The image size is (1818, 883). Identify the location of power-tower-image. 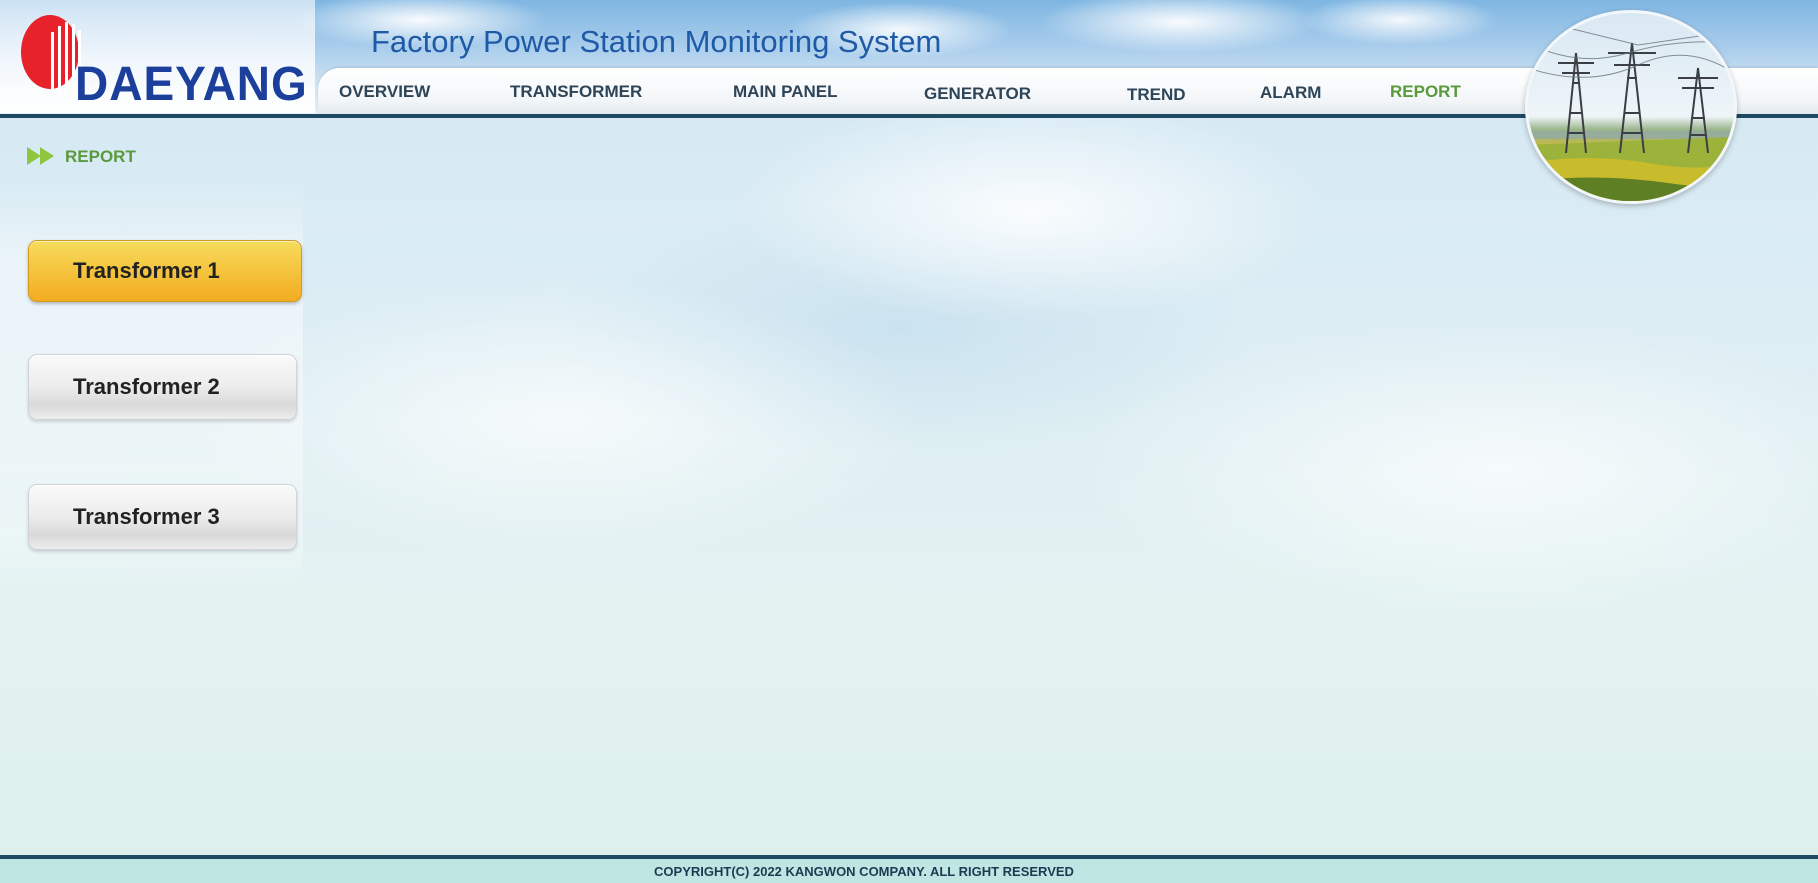
(1631, 107).